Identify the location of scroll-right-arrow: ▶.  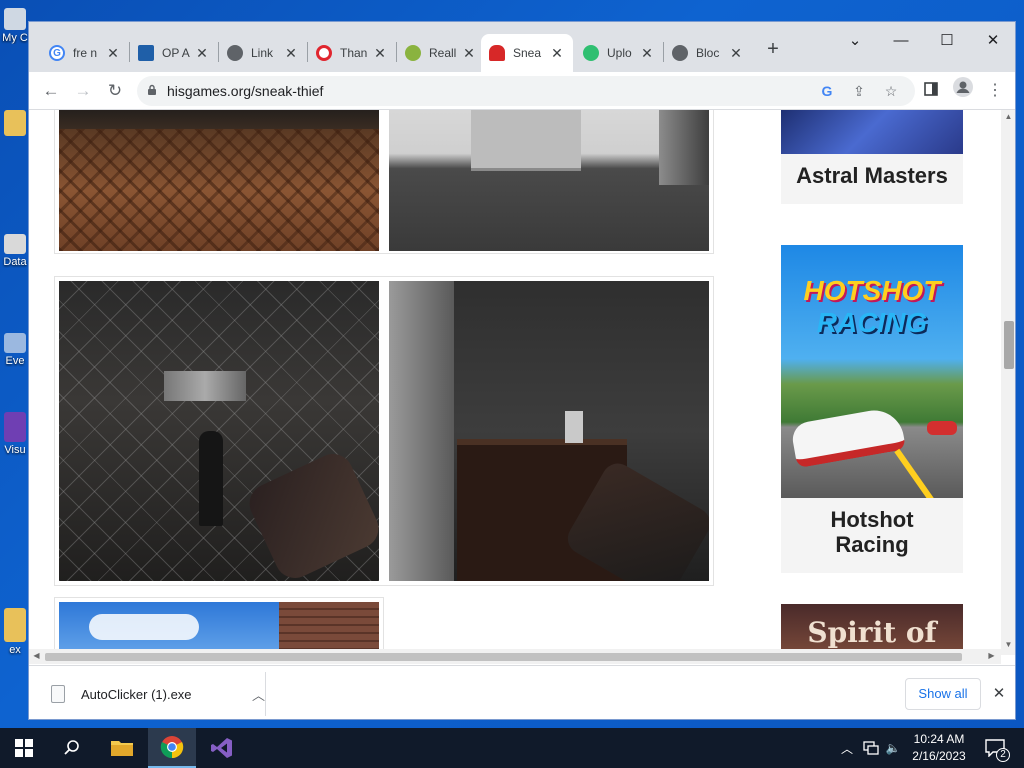
(991, 655).